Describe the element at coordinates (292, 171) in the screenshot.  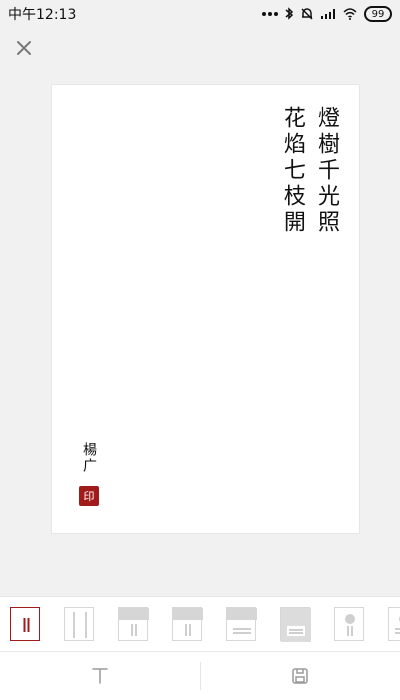
I see `poem-line-2: 花焰七枝開` at that location.